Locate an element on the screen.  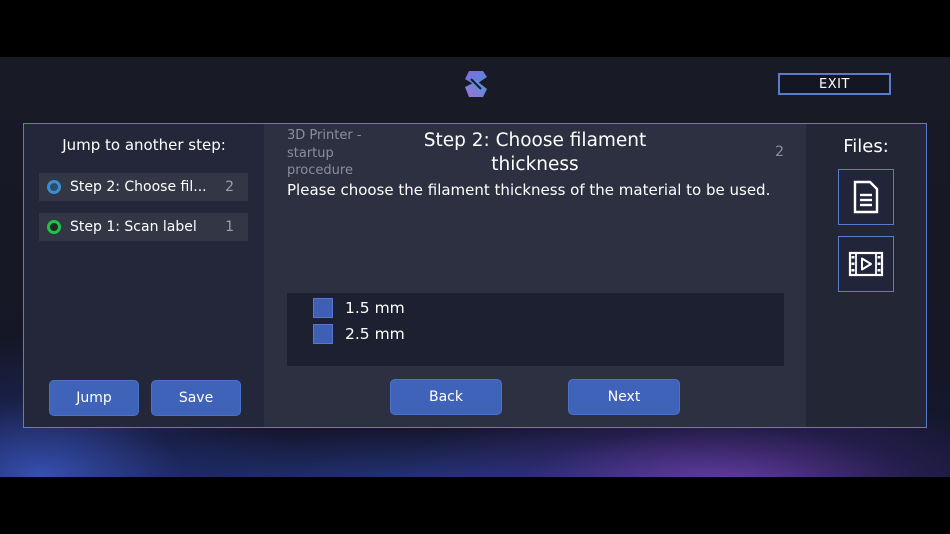
step-list-item-number: 2 is located at coordinates (229, 187).